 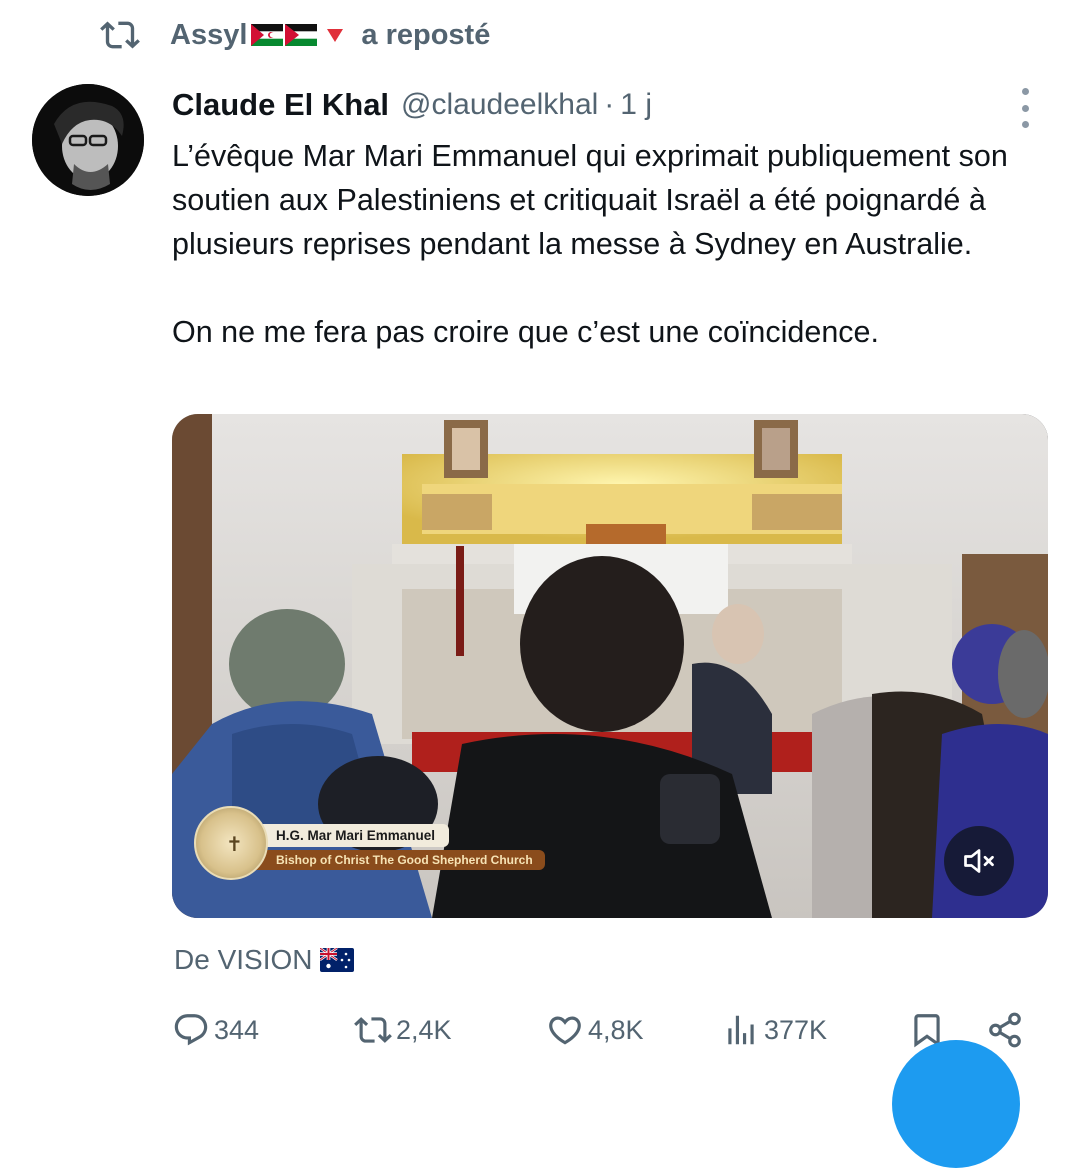 I want to click on unmute-button, so click(x=979, y=861).